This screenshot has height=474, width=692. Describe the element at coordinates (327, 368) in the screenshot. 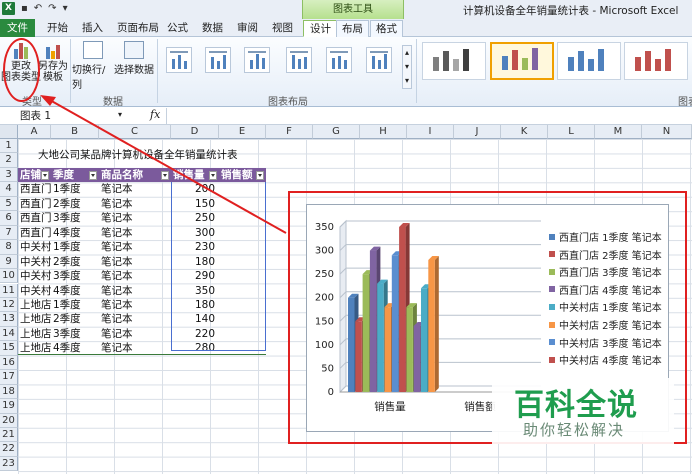

I see `y-tick-label: 50` at that location.